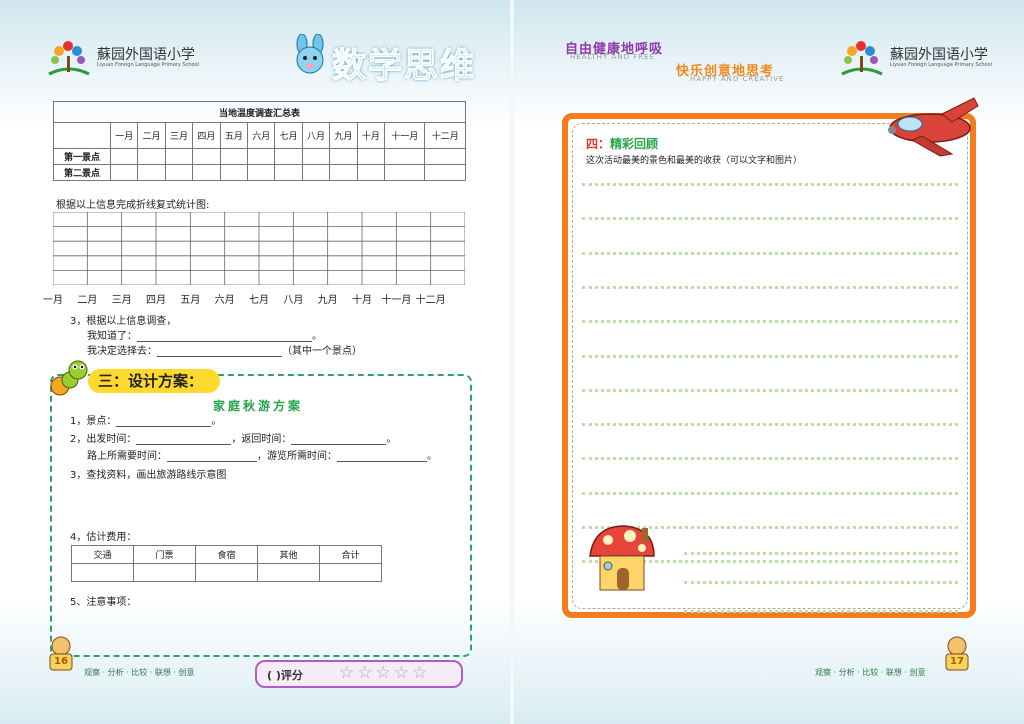 The height and width of the screenshot is (724, 1024). What do you see at coordinates (259, 112) in the screenshot?
I see `survey-title: 当地温度调查汇总表` at bounding box center [259, 112].